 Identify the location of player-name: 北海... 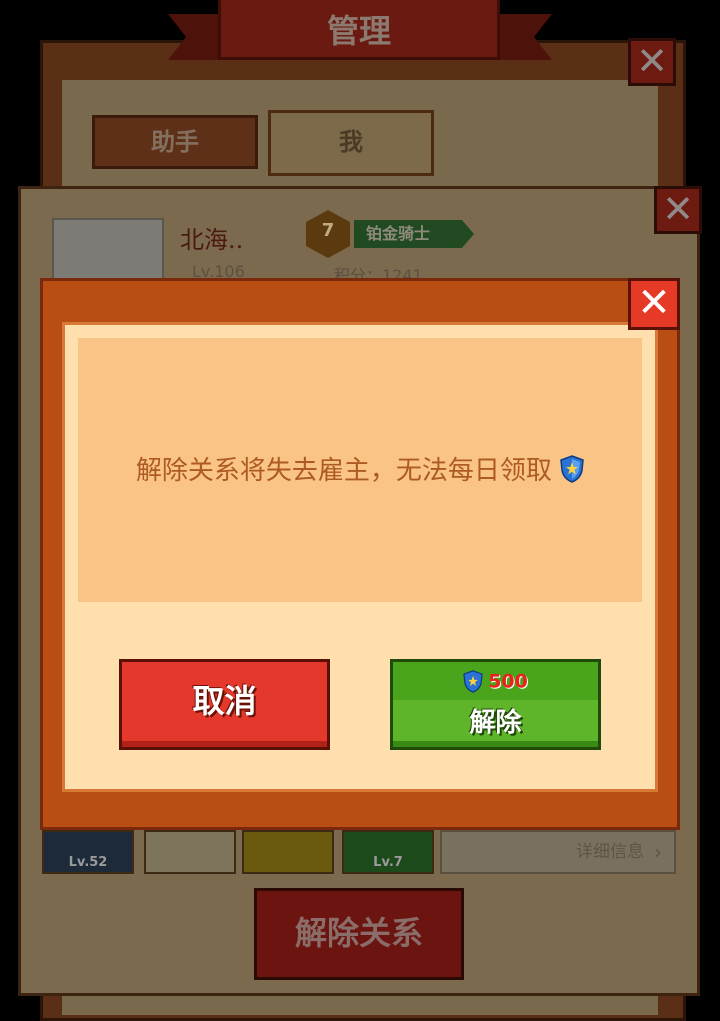
(212, 240).